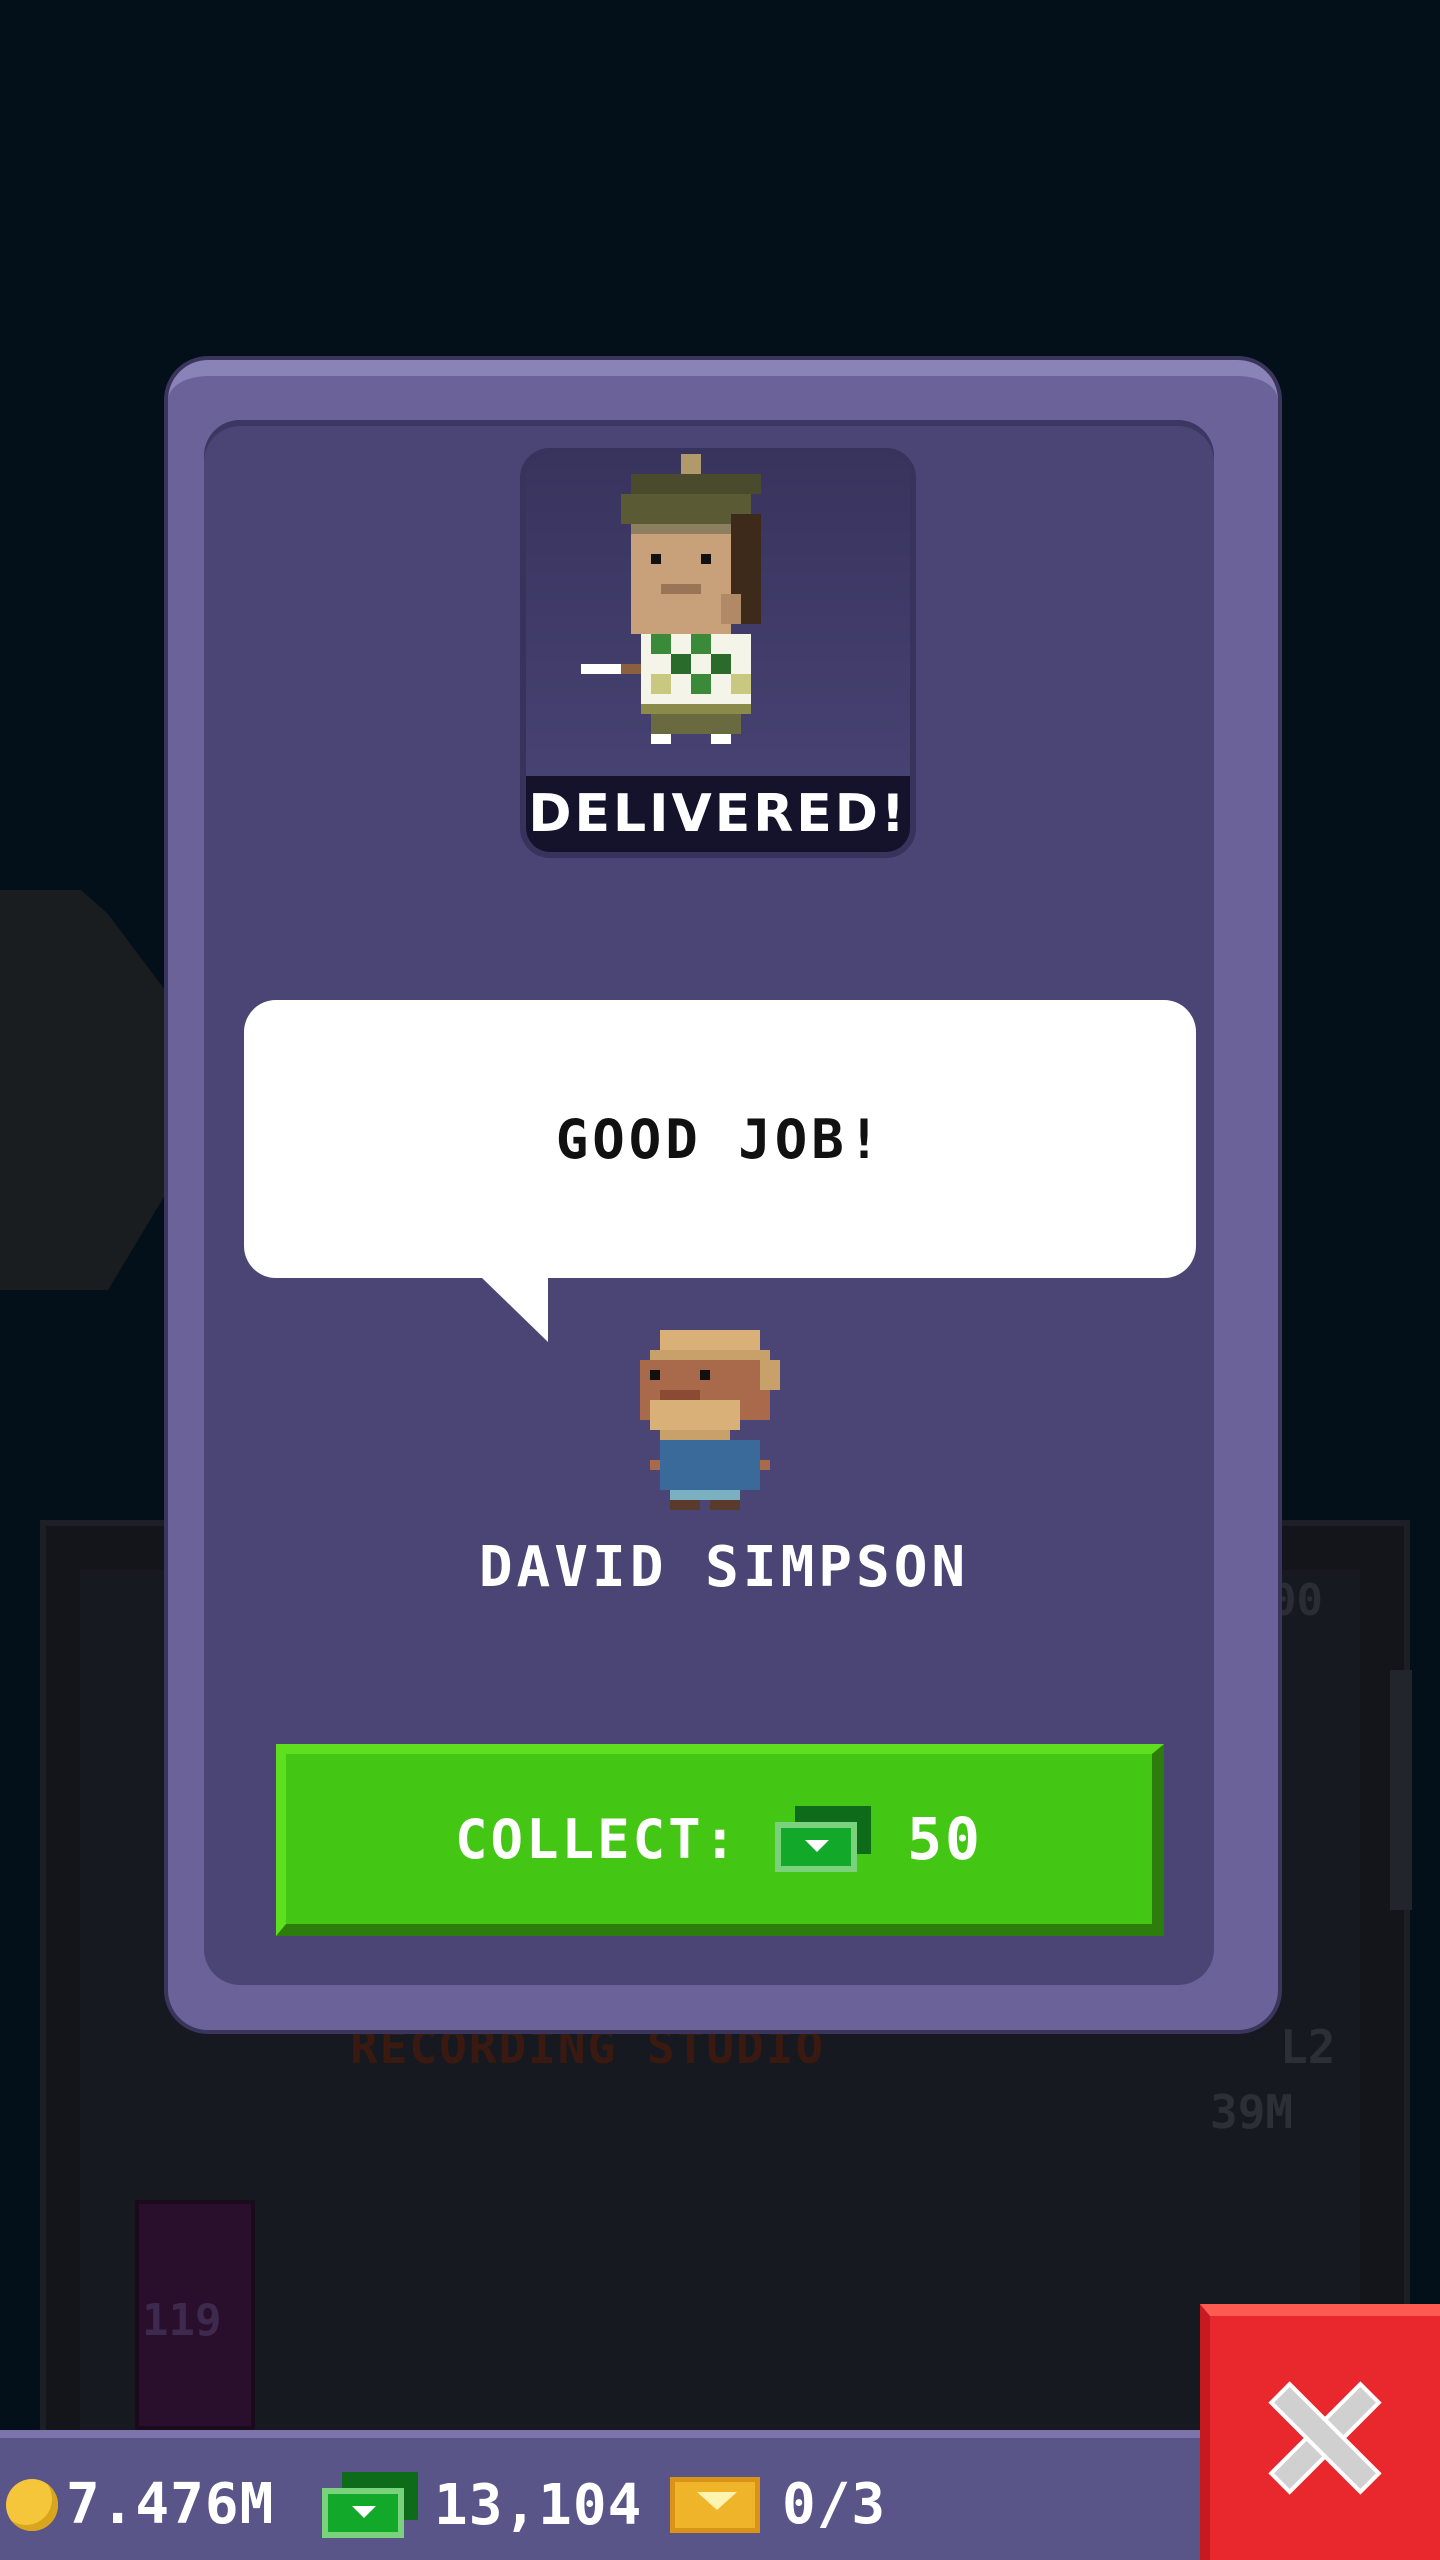 This screenshot has width=1440, height=2560. What do you see at coordinates (671, 599) in the screenshot?
I see `golfer-character-icon` at bounding box center [671, 599].